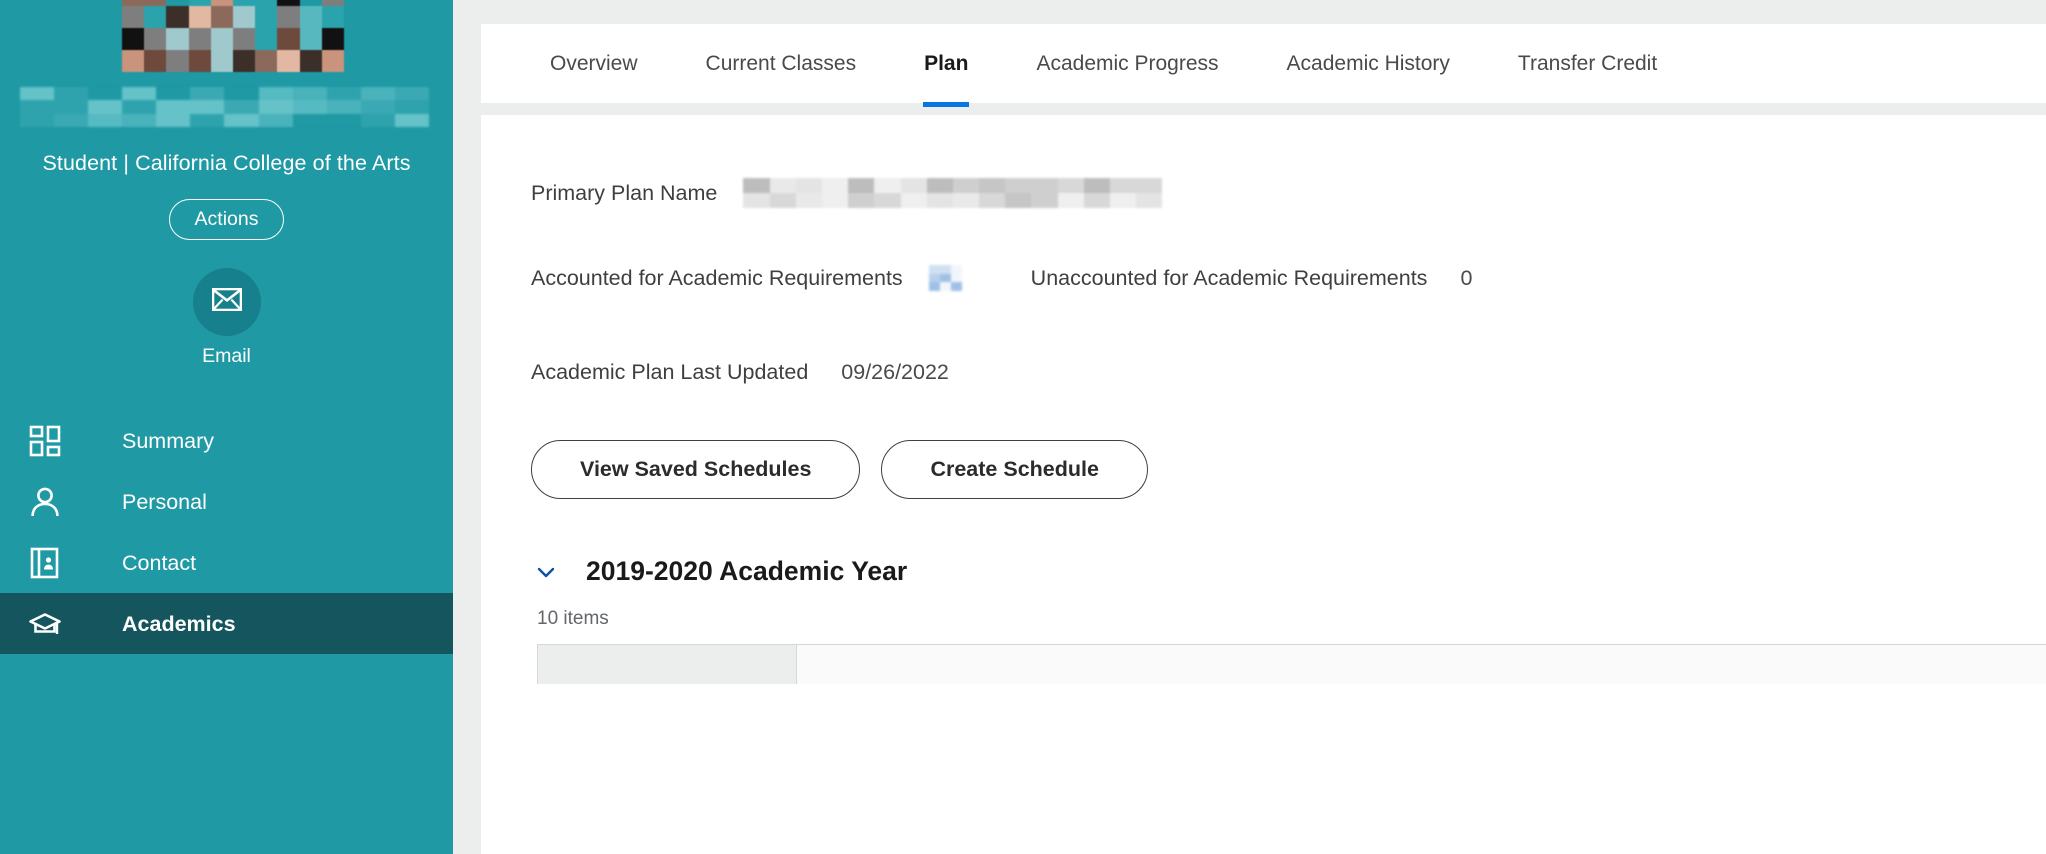 This screenshot has width=2046, height=854. Describe the element at coordinates (895, 371) in the screenshot. I see `last-updated-value: 09/26/2022` at that location.